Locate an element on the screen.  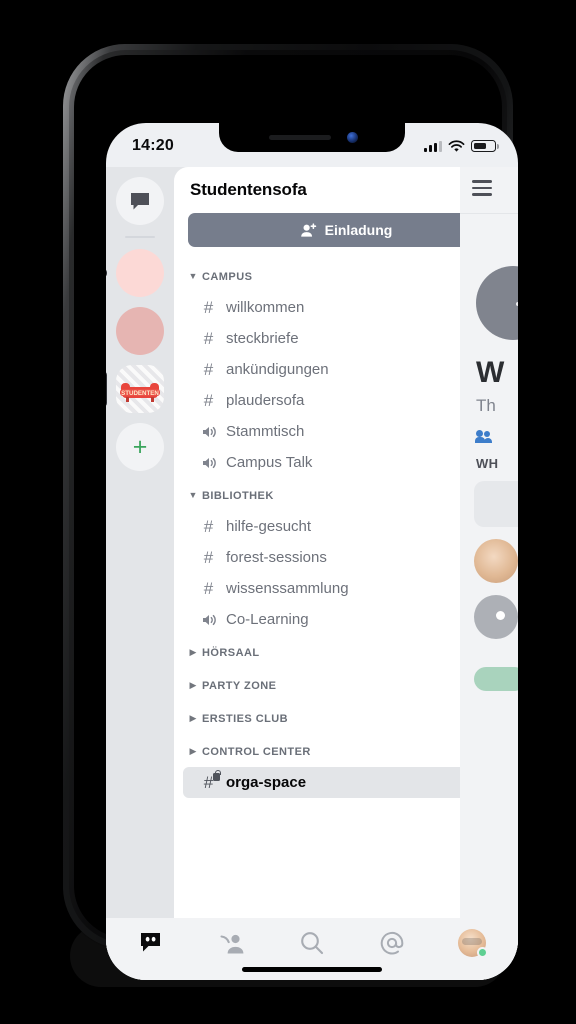
server-rail: STUDENTEN + is located at coordinates (140, 573).